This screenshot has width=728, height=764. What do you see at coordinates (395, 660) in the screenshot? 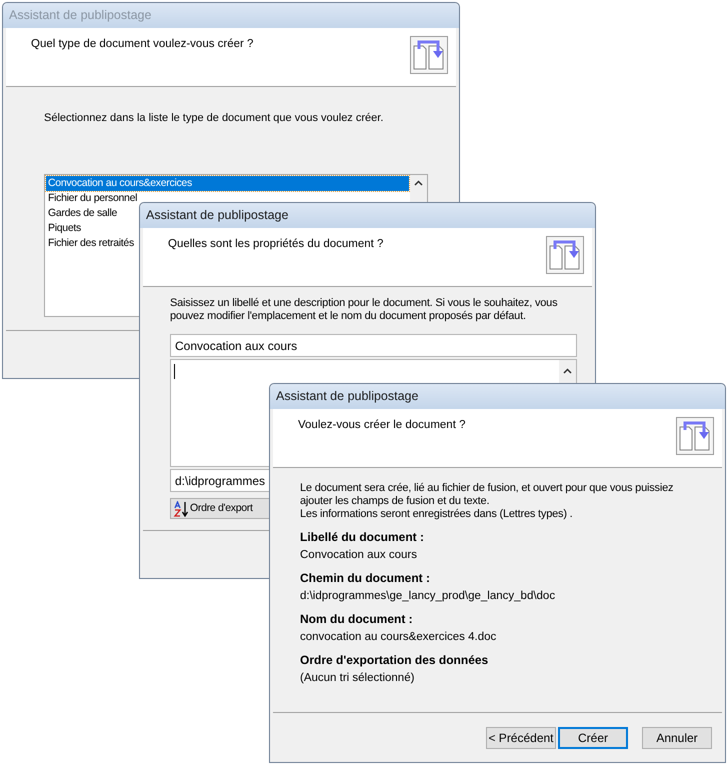
I see `section-heading: Ordre d'exportation des données` at bounding box center [395, 660].